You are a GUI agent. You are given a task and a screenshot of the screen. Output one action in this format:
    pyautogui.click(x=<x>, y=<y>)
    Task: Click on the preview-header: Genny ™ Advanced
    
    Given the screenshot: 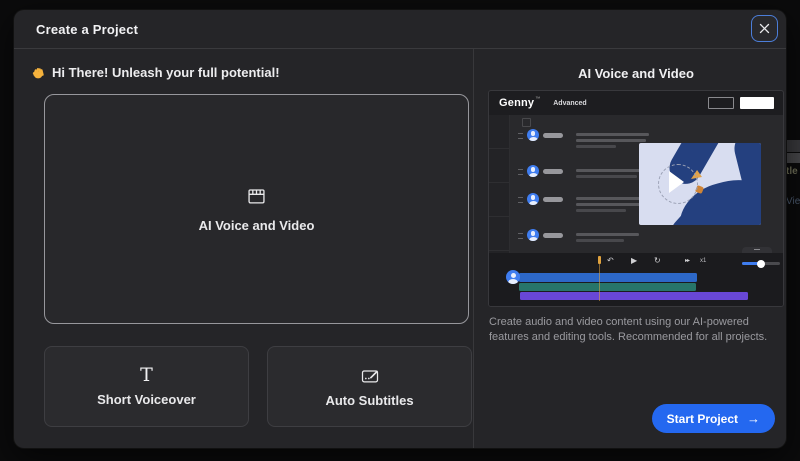 What is the action you would take?
    pyautogui.click(x=636, y=103)
    